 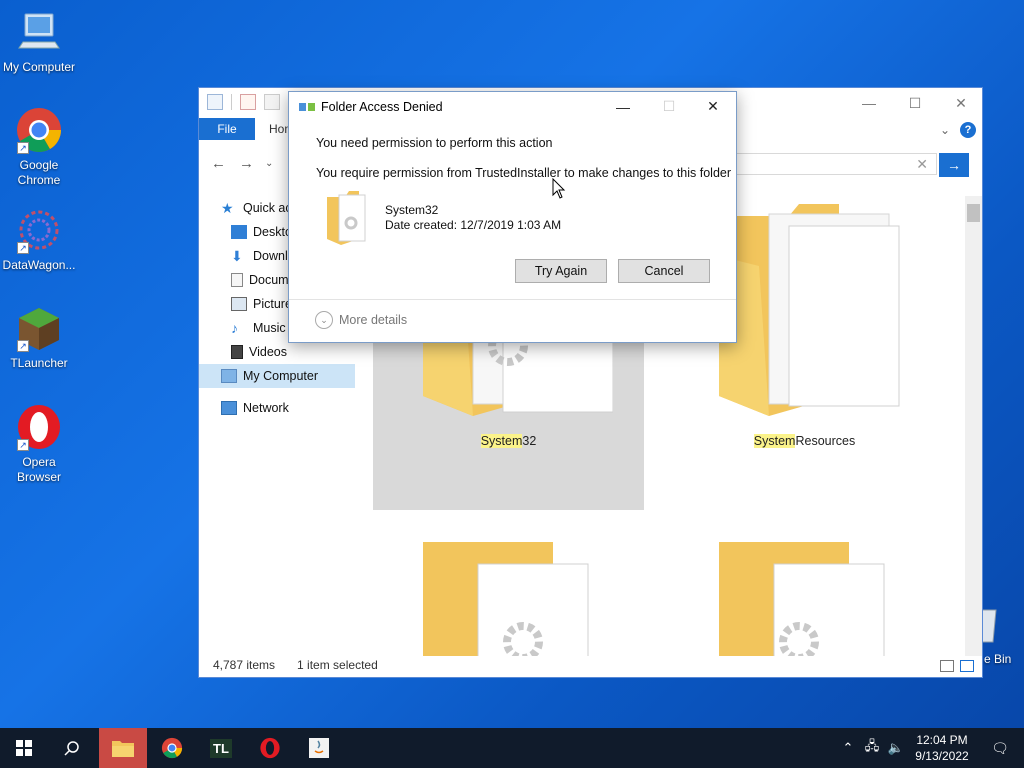 I want to click on forward-arrow-icon: →, so click(x=246, y=163).